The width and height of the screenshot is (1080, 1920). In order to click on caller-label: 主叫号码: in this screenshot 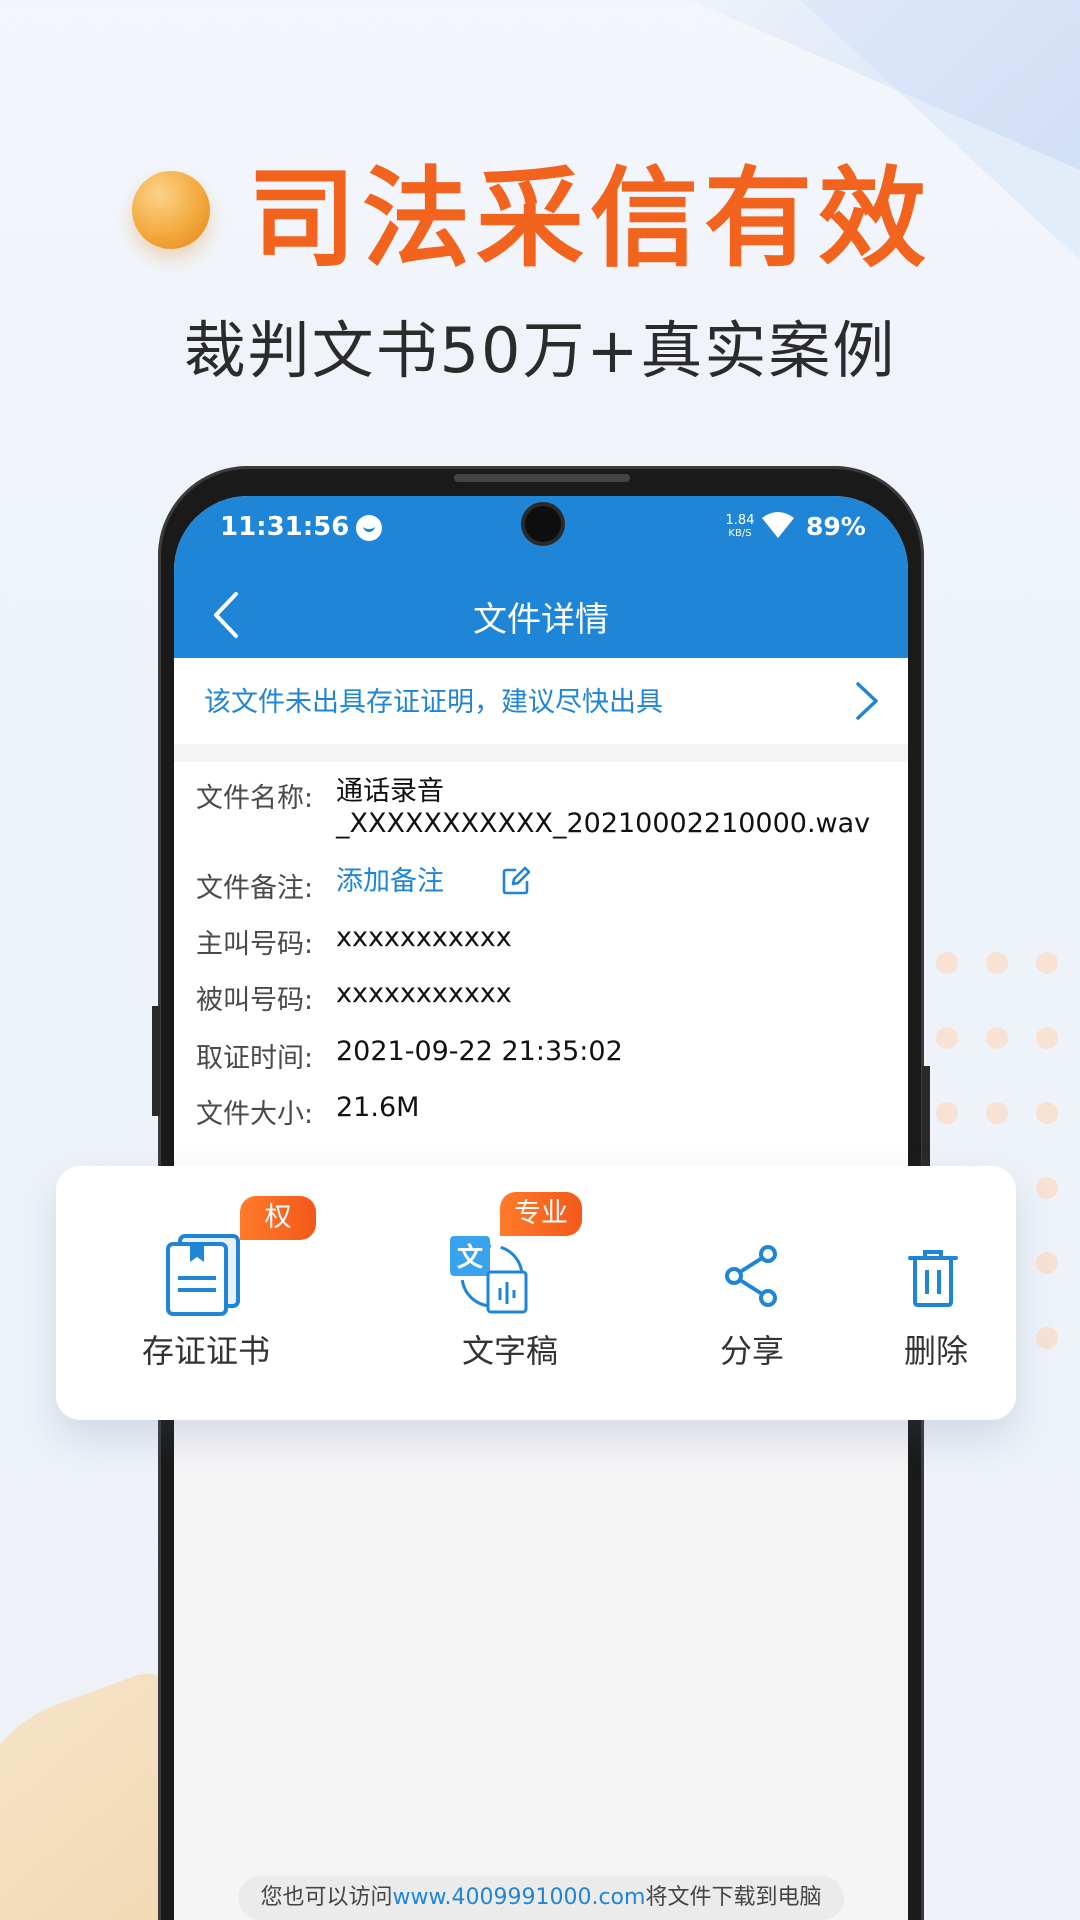, I will do `click(255, 944)`.